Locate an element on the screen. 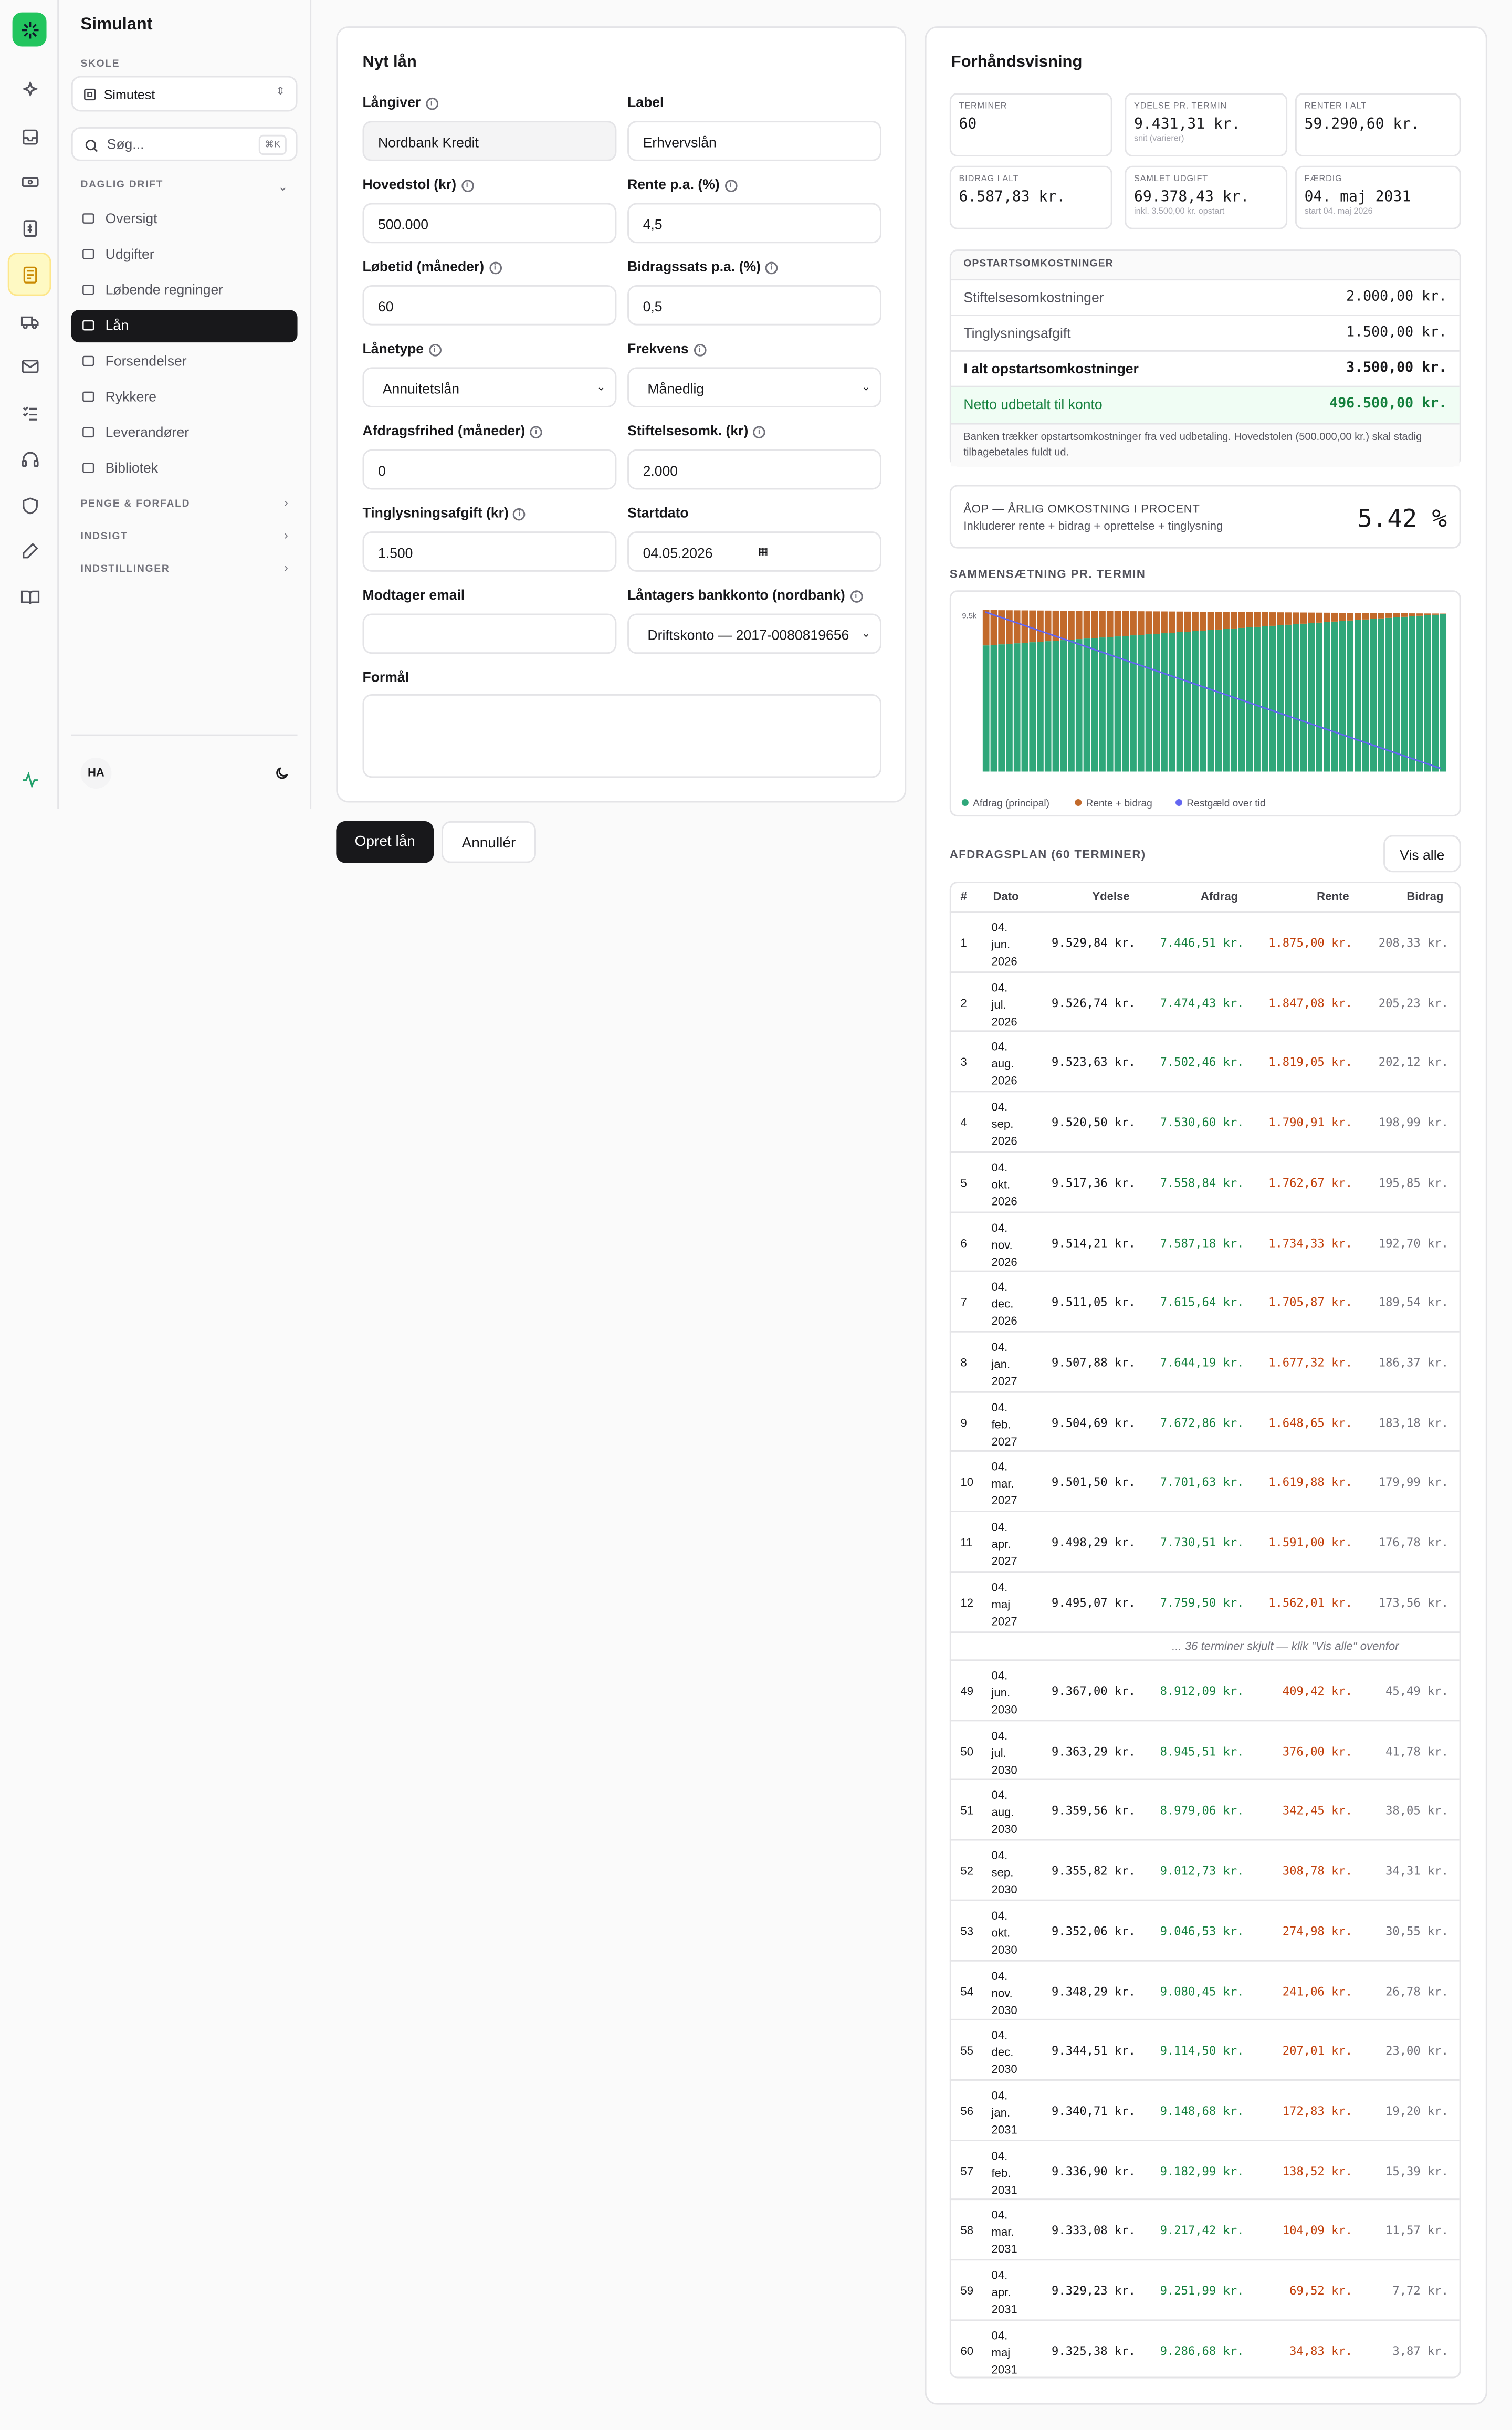 The height and width of the screenshot is (2430, 1512). avatar: HA is located at coordinates (96, 773).